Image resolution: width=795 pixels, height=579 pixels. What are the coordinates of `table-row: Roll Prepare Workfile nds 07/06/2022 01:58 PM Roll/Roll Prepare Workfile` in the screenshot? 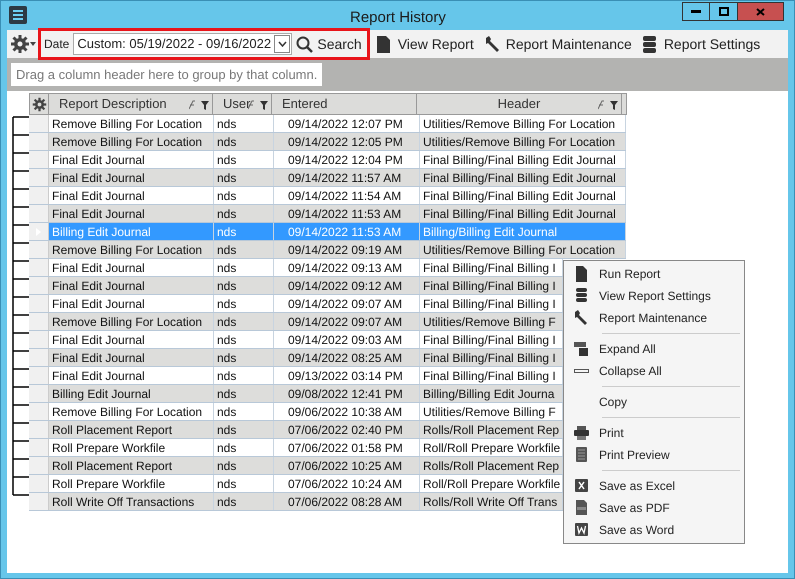 It's located at (296, 448).